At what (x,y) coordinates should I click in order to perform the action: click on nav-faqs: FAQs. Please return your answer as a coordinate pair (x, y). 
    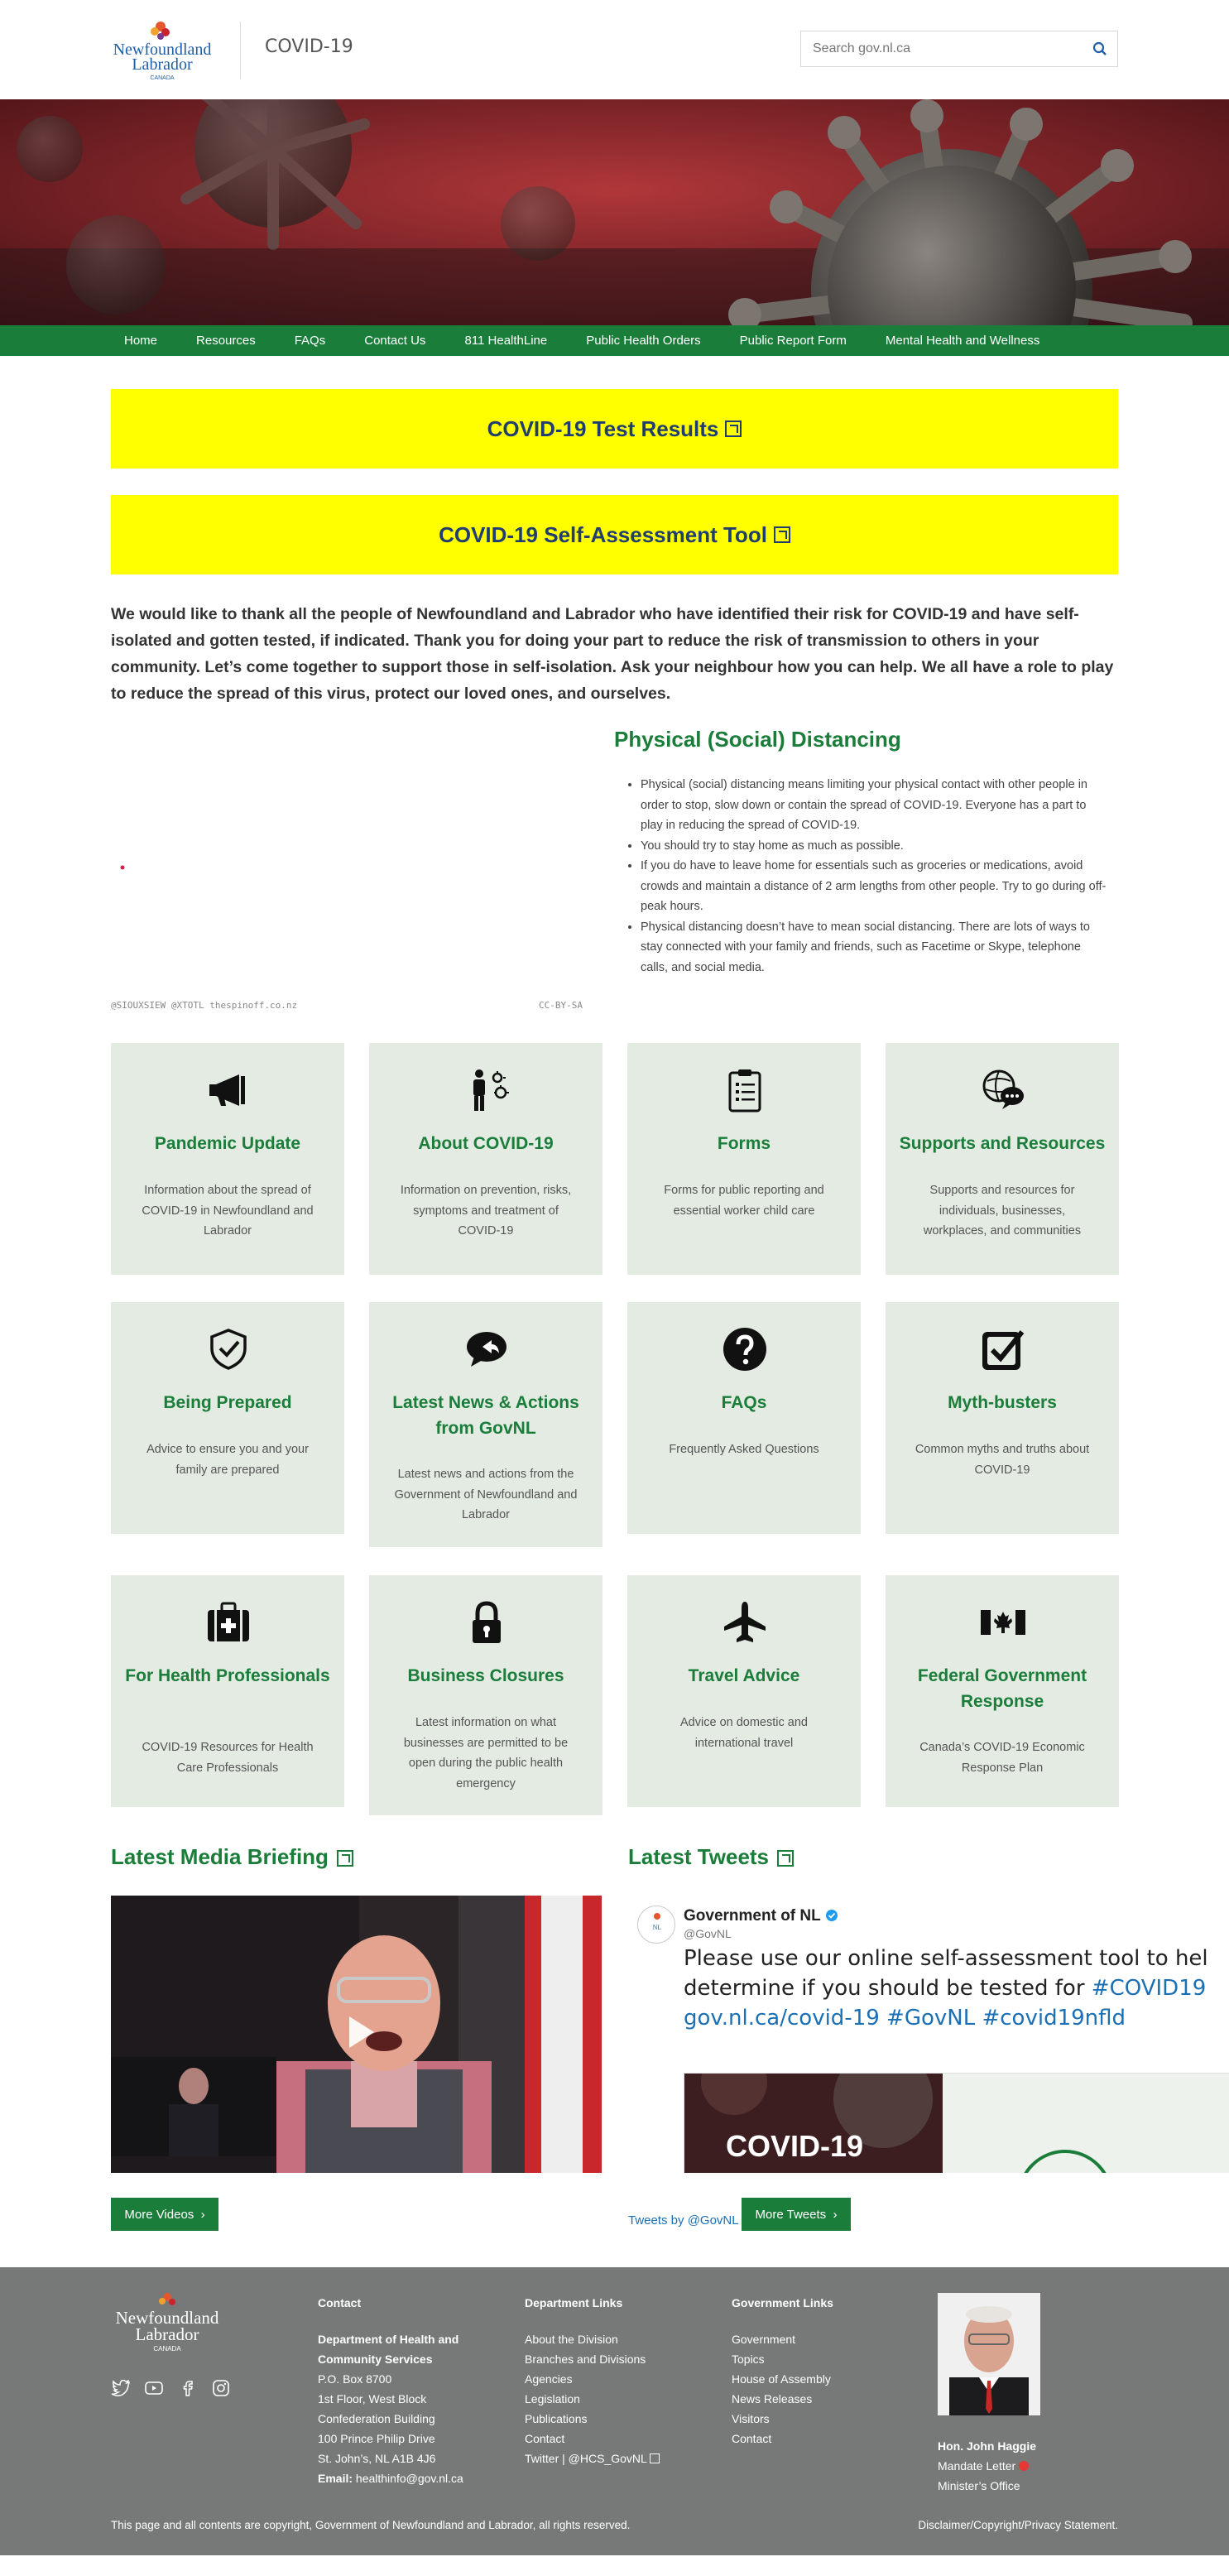
    Looking at the image, I should click on (303, 341).